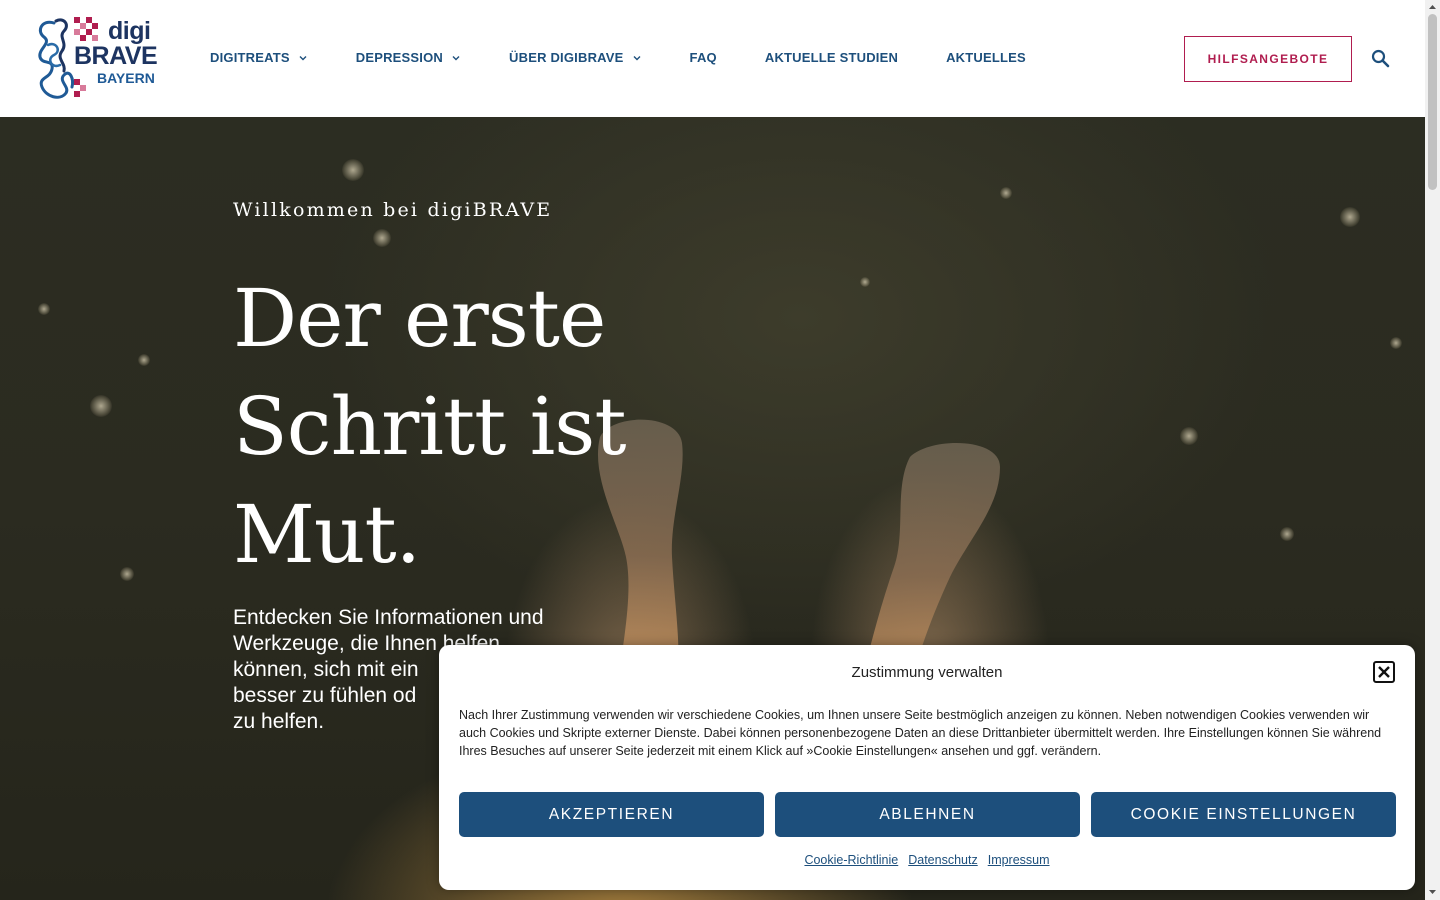  Describe the element at coordinates (942, 860) in the screenshot. I see `privacy-link: Datenschutz` at that location.